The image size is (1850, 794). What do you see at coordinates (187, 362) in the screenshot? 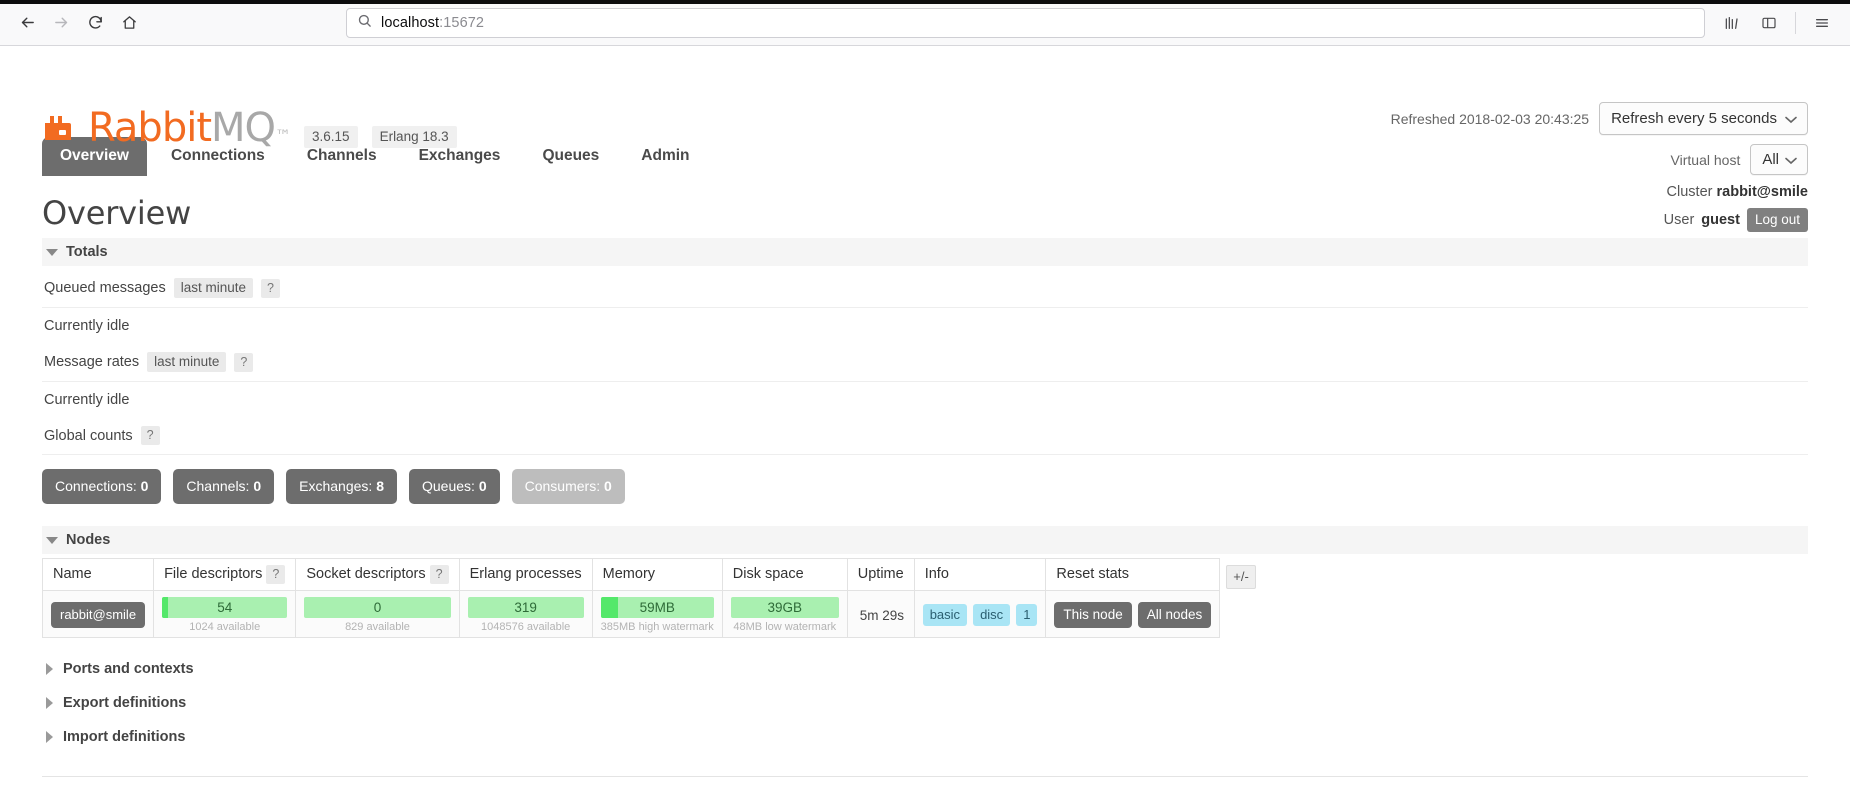
I see `message-rates-period-toggle: last minute` at bounding box center [187, 362].